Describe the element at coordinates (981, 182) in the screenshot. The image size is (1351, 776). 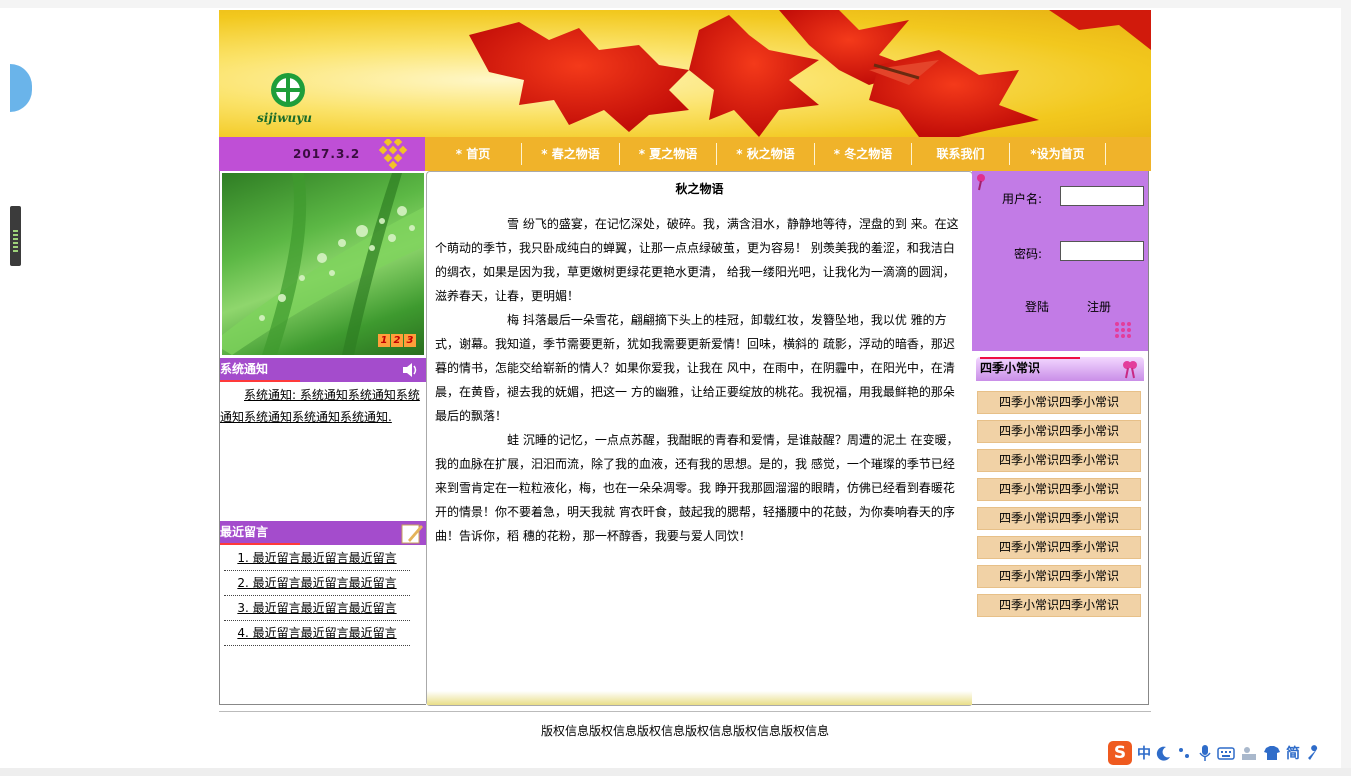
I see `pin-icon` at that location.